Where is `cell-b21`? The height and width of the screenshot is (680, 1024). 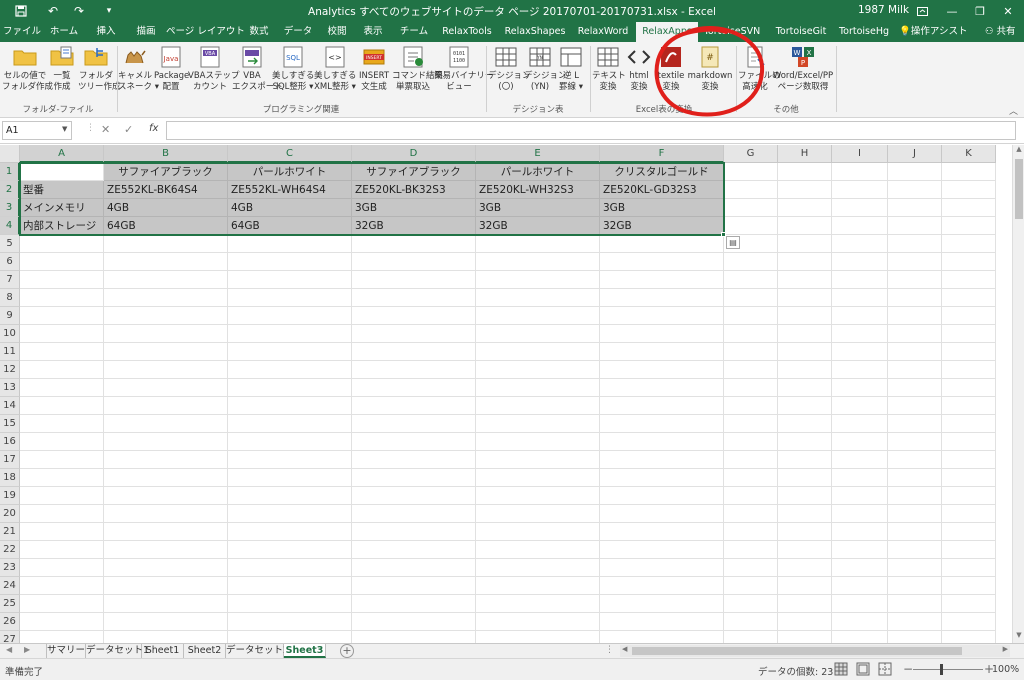 cell-b21 is located at coordinates (166, 532).